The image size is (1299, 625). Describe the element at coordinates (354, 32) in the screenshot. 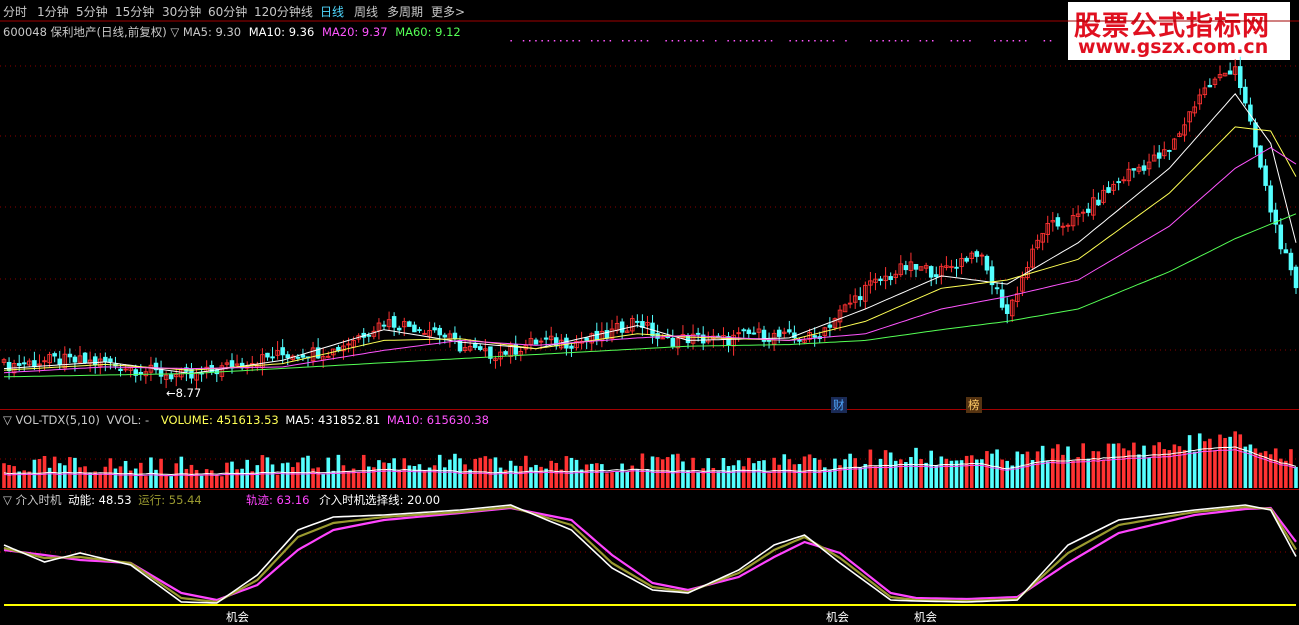

I see `ma20-readout: MA20: 9.37` at that location.